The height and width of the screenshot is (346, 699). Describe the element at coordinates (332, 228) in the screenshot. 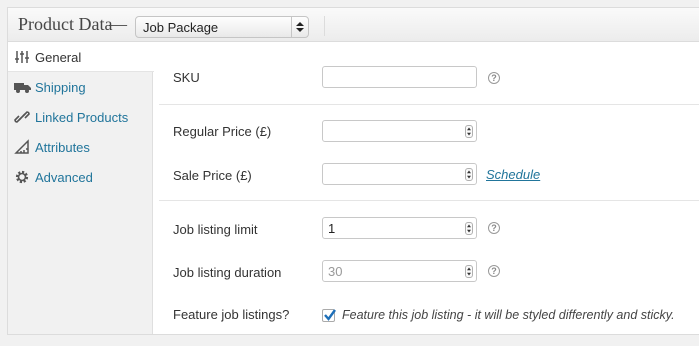

I see `job-listing-limit-value: 1` at that location.